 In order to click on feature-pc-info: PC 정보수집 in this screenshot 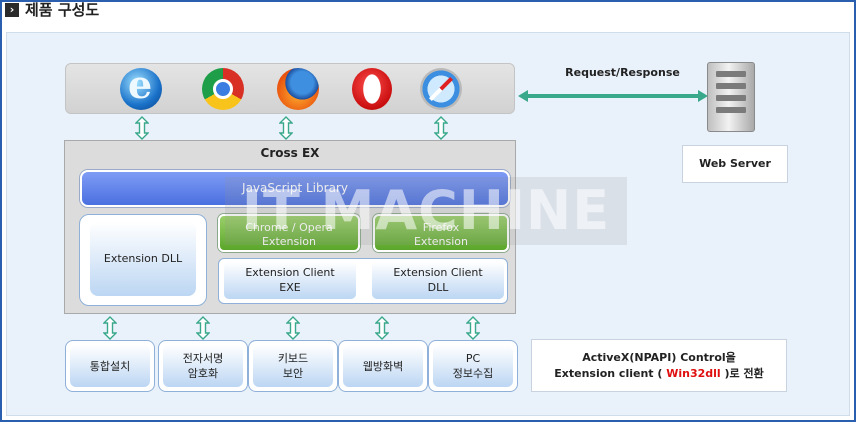, I will do `click(473, 366)`.